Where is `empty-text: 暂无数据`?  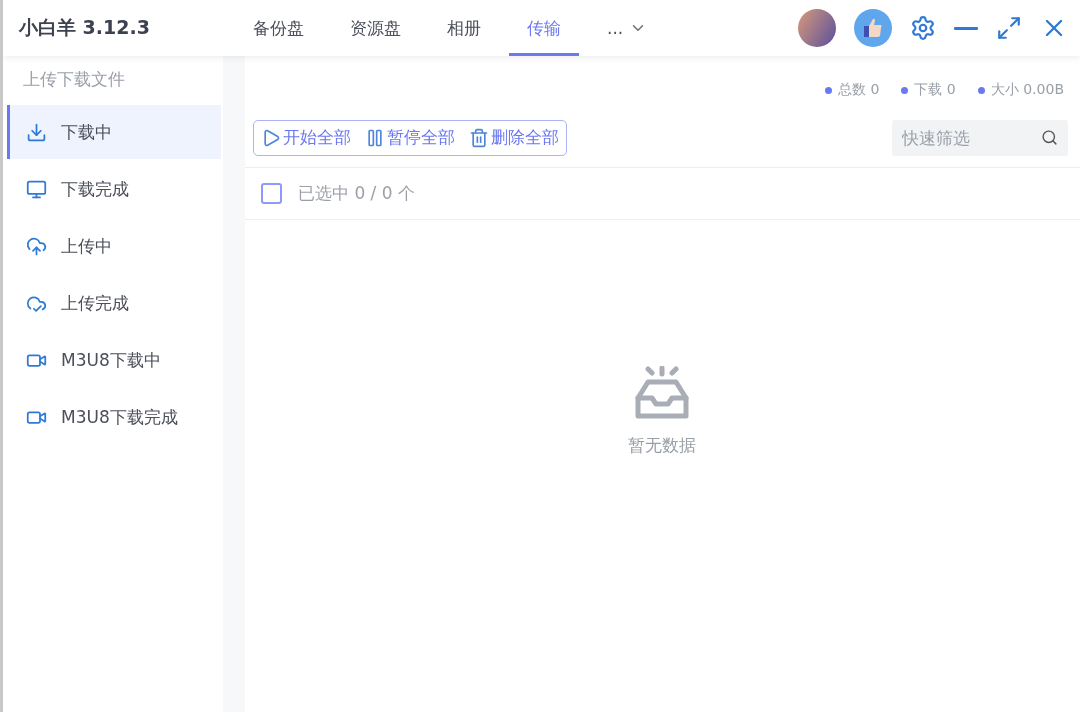
empty-text: 暂无数据 is located at coordinates (662, 445).